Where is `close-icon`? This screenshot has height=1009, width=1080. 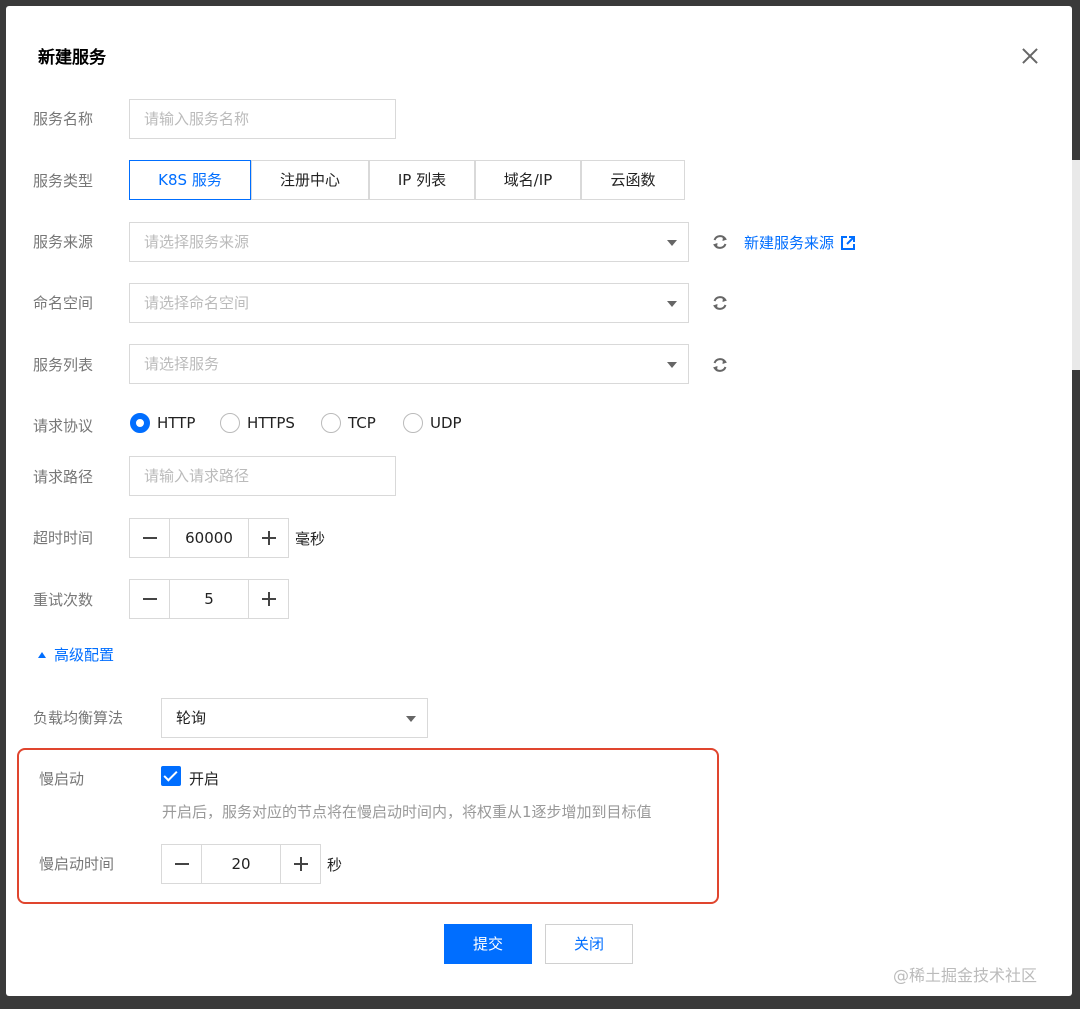
close-icon is located at coordinates (1030, 56).